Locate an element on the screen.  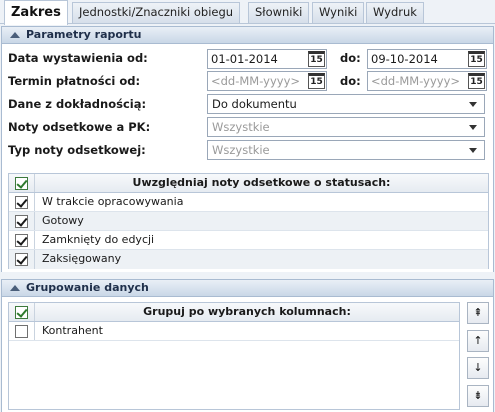
tab-jednostki: Jednostki/Znaczniki obiegu is located at coordinates (156, 12).